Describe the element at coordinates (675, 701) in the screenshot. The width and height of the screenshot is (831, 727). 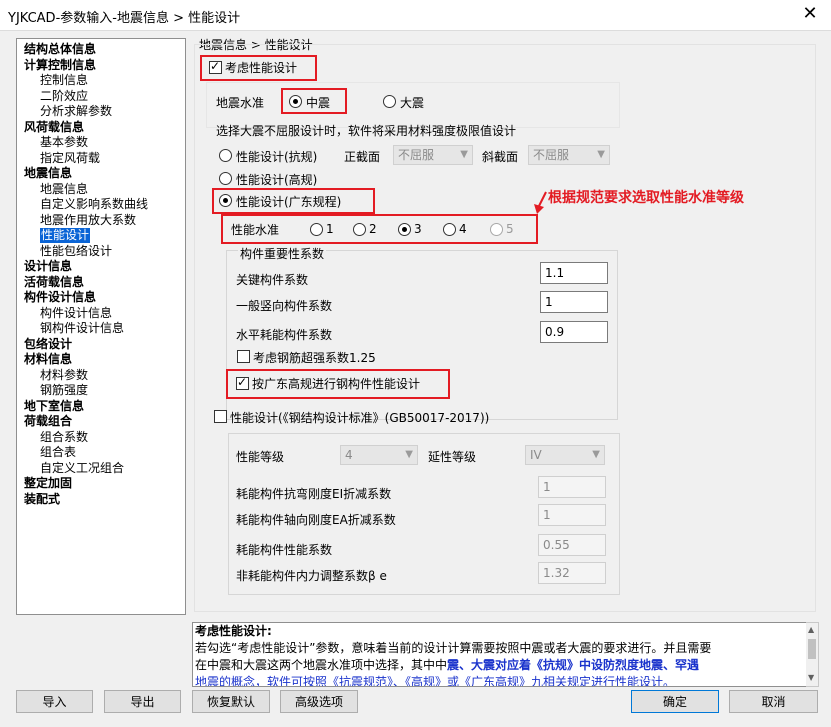
I see `ok-button: 确定` at that location.